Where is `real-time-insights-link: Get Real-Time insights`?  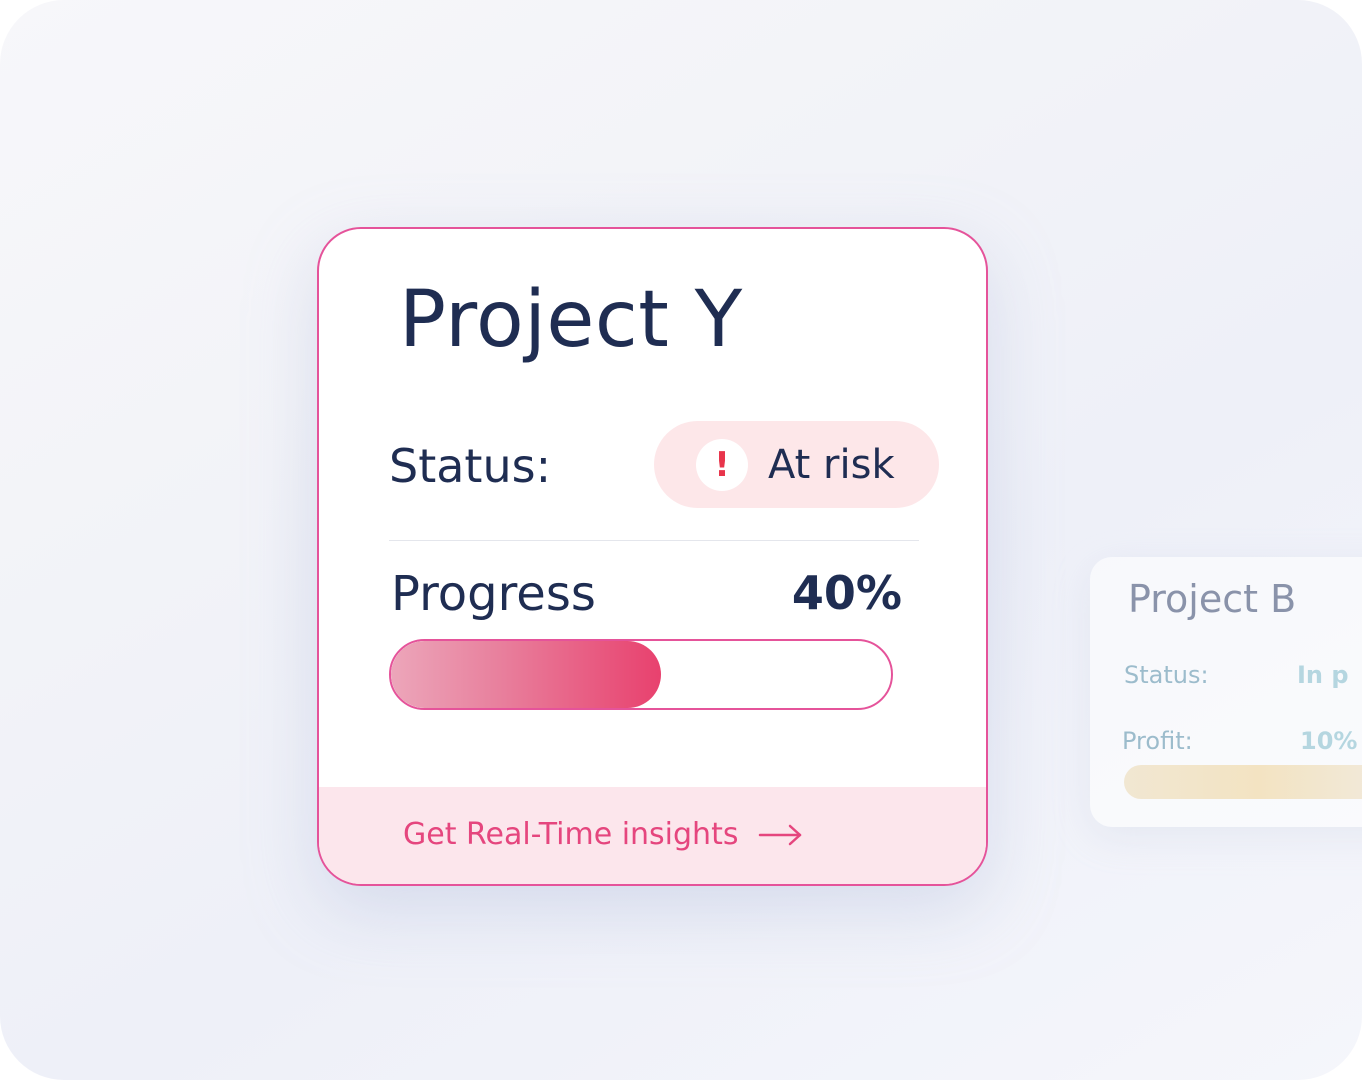 real-time-insights-link: Get Real-Time insights is located at coordinates (603, 834).